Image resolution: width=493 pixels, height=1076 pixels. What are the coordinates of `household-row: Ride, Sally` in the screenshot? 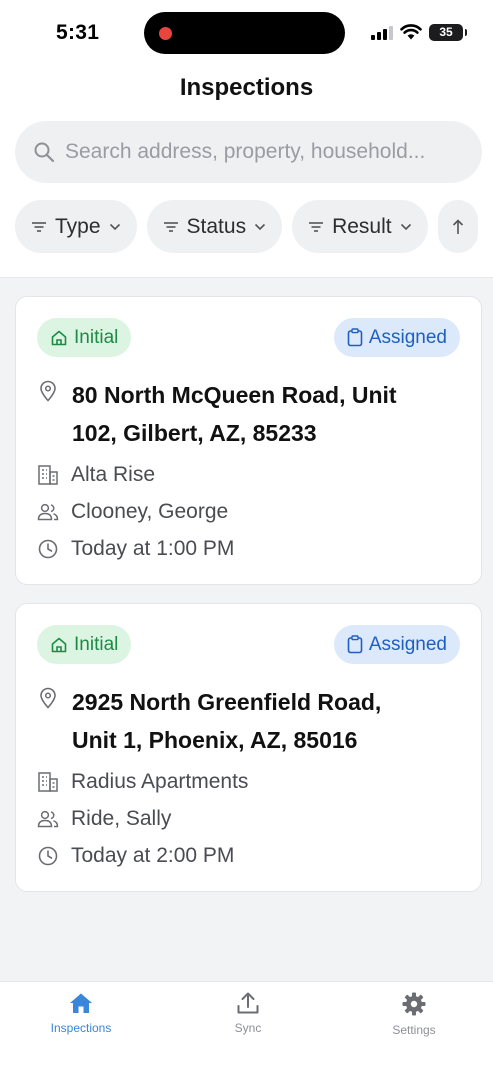 It's located at (104, 819).